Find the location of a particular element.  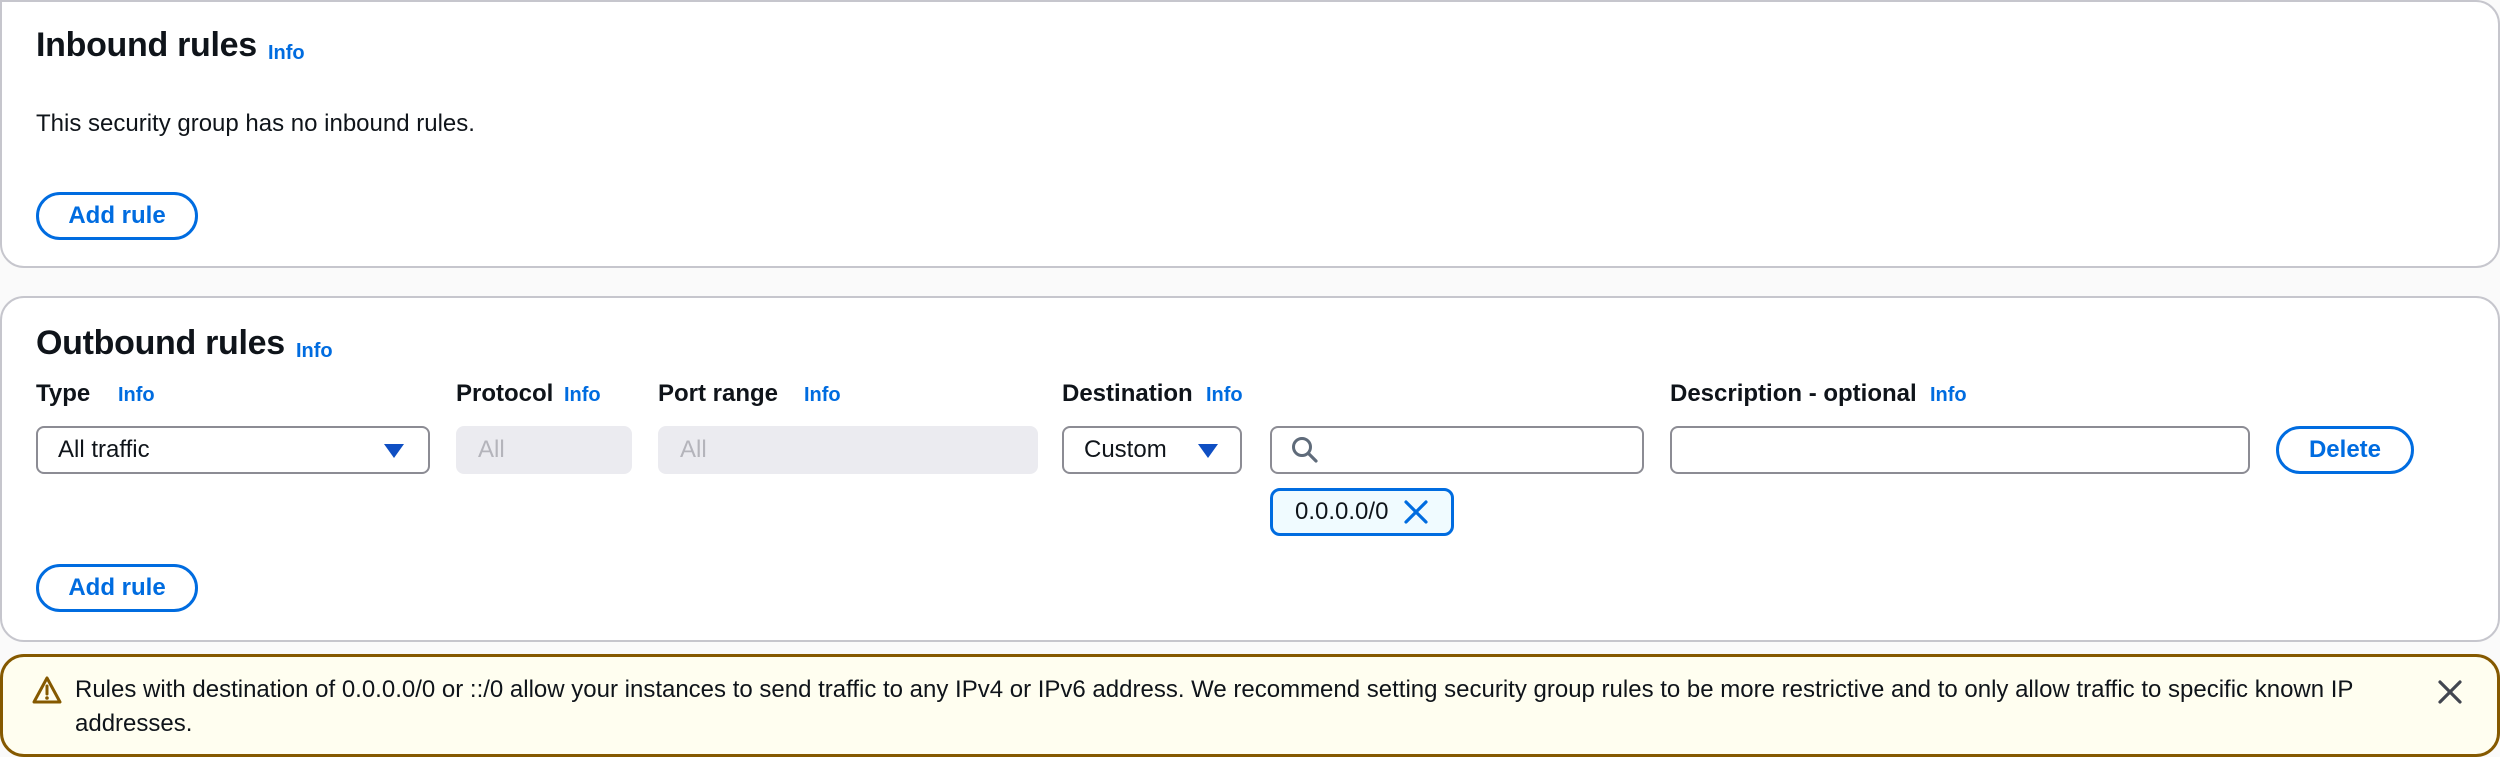

description-info-link: Info is located at coordinates (1948, 395).